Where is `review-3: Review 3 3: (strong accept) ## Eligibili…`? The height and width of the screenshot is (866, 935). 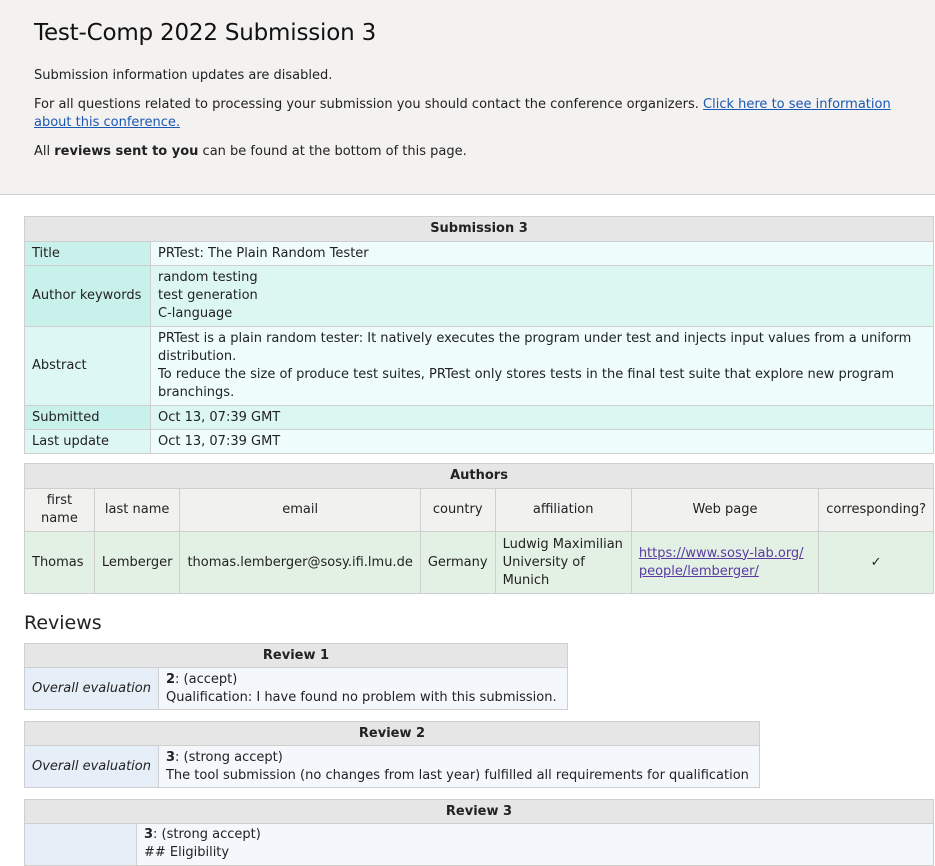 review-3: Review 3 3: (strong accept) ## Eligibili… is located at coordinates (479, 832).